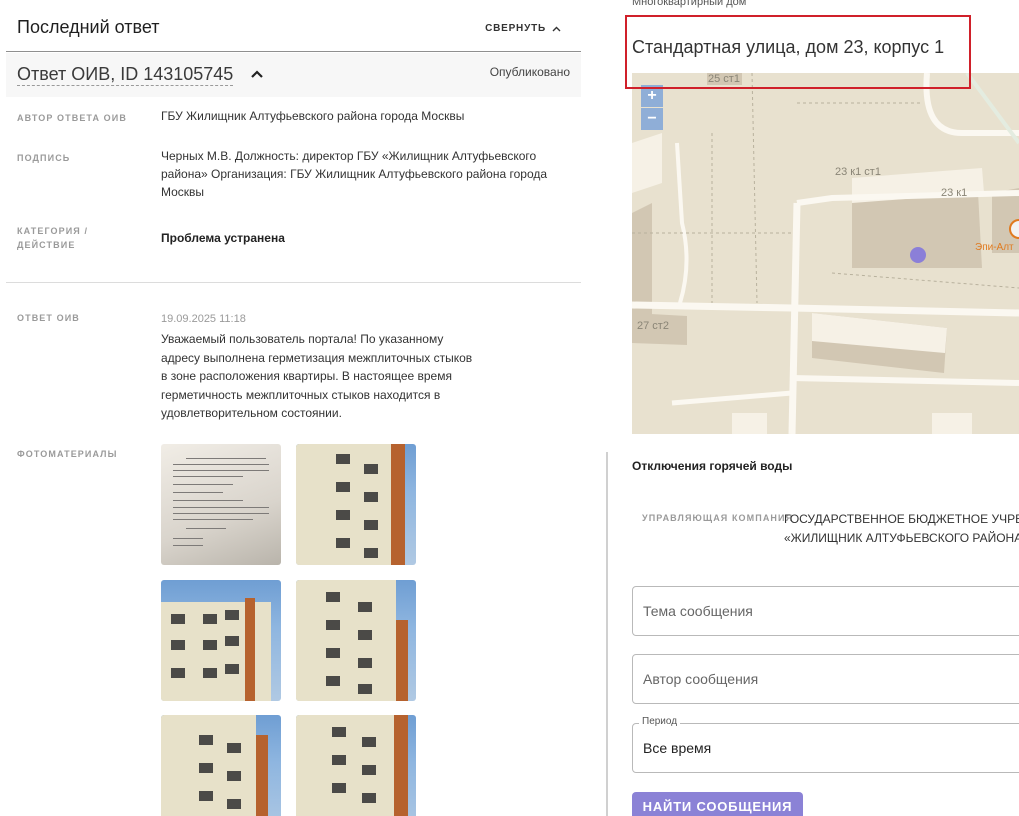 The width and height of the screenshot is (1019, 816). What do you see at coordinates (223, 238) in the screenshot?
I see `category-value: Проблема устранена` at bounding box center [223, 238].